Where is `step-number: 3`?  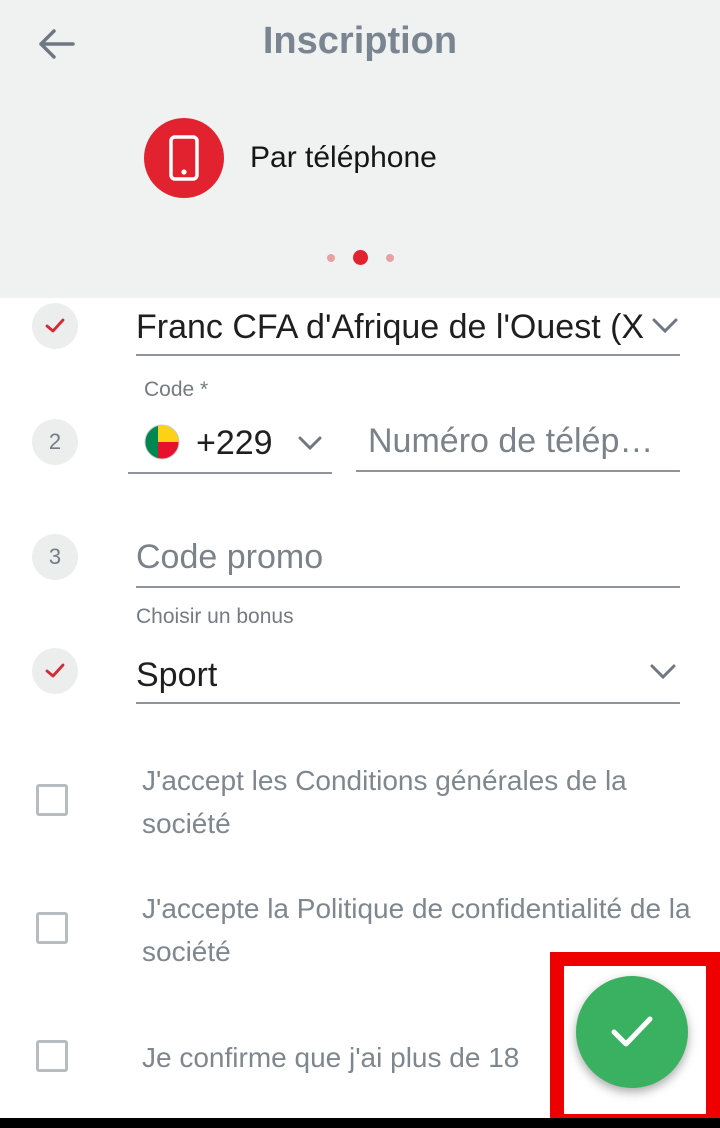
step-number: 3 is located at coordinates (55, 557).